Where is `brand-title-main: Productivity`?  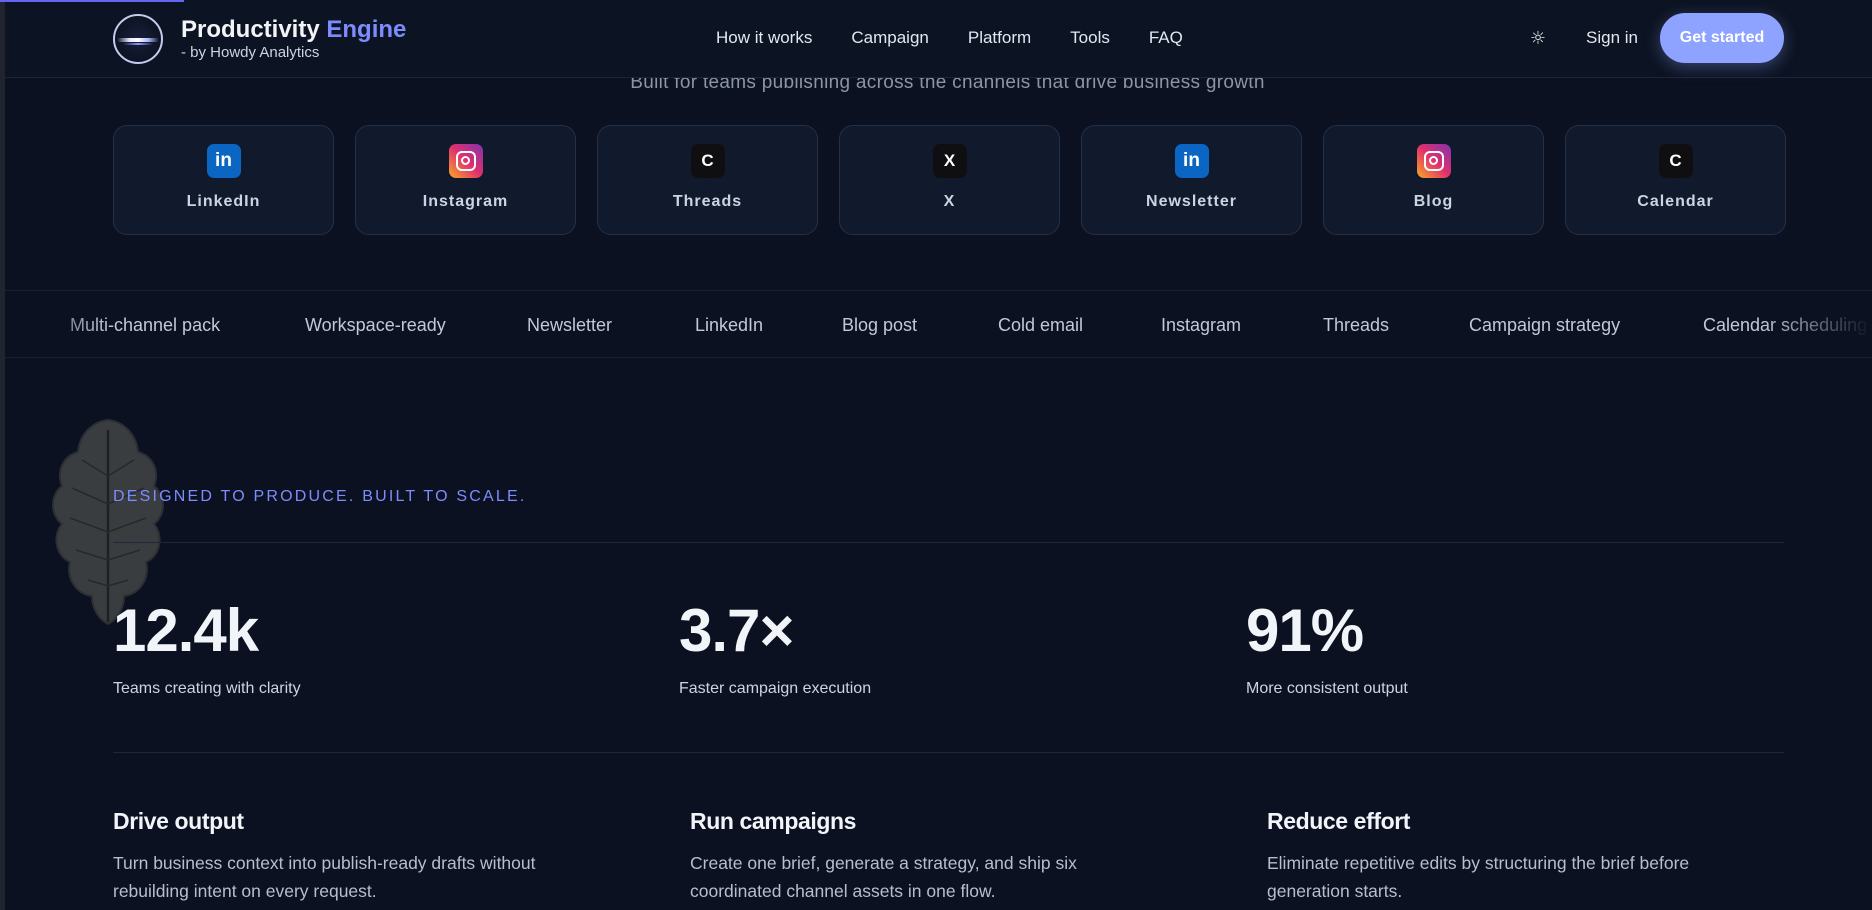
brand-title-main: Productivity is located at coordinates (250, 29).